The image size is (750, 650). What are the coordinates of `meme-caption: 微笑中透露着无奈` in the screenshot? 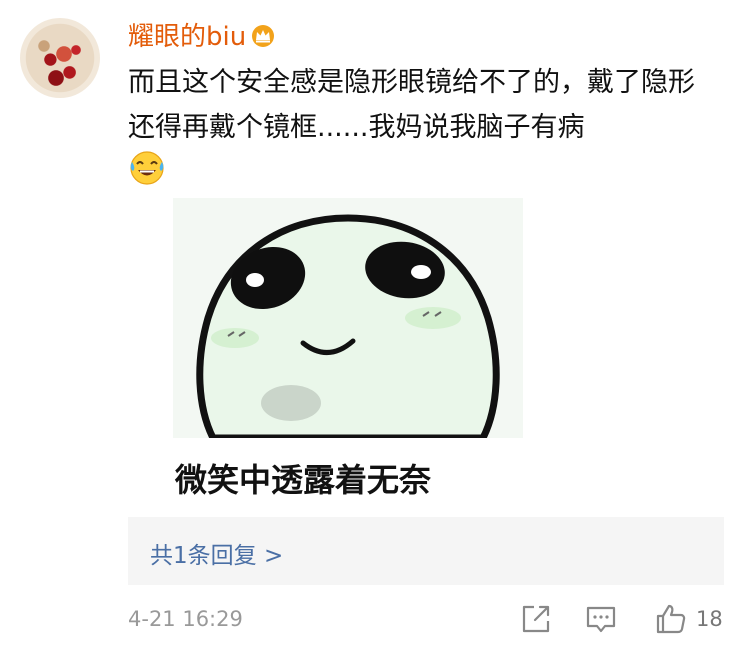 It's located at (303, 480).